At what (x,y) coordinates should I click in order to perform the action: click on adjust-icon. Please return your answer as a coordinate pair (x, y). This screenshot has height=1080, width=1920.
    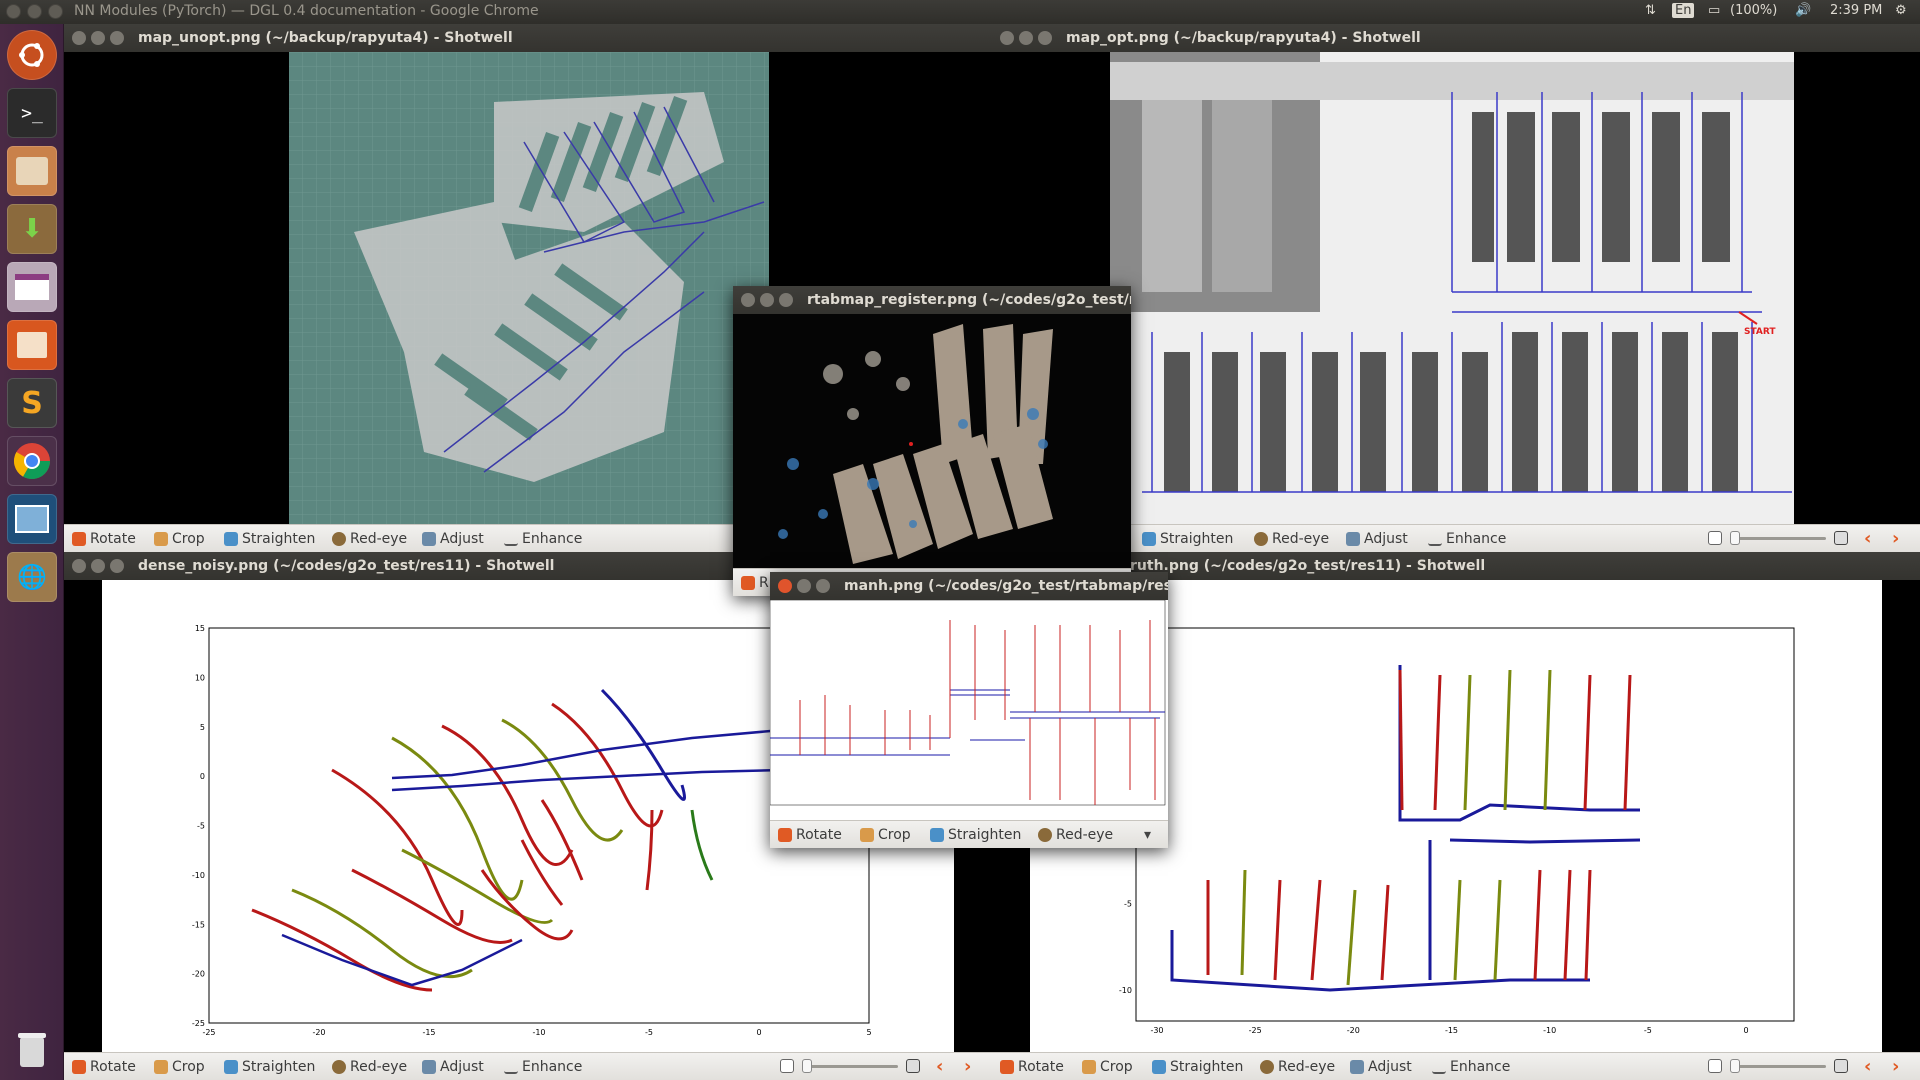
    Looking at the image, I should click on (429, 1067).